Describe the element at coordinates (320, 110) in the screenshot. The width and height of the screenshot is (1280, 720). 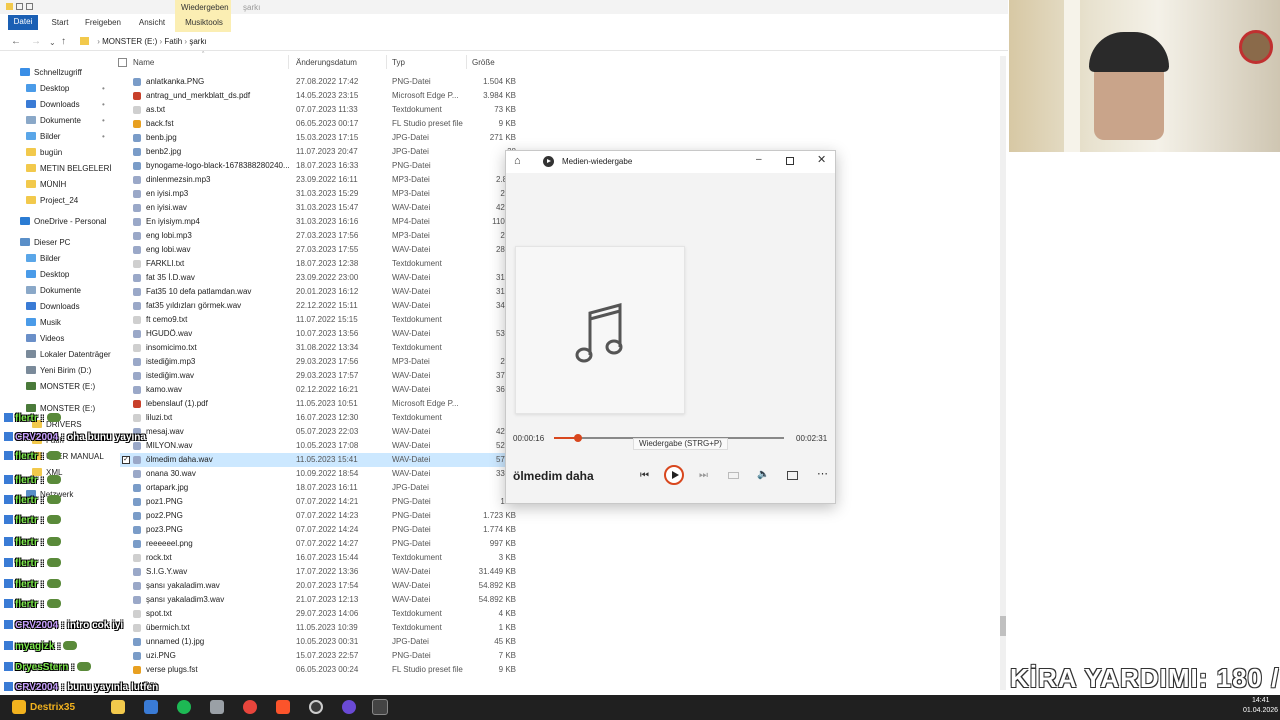
I see `file-row: as.txt 07.07.2023 11:33 Textdokument 73 KB` at that location.